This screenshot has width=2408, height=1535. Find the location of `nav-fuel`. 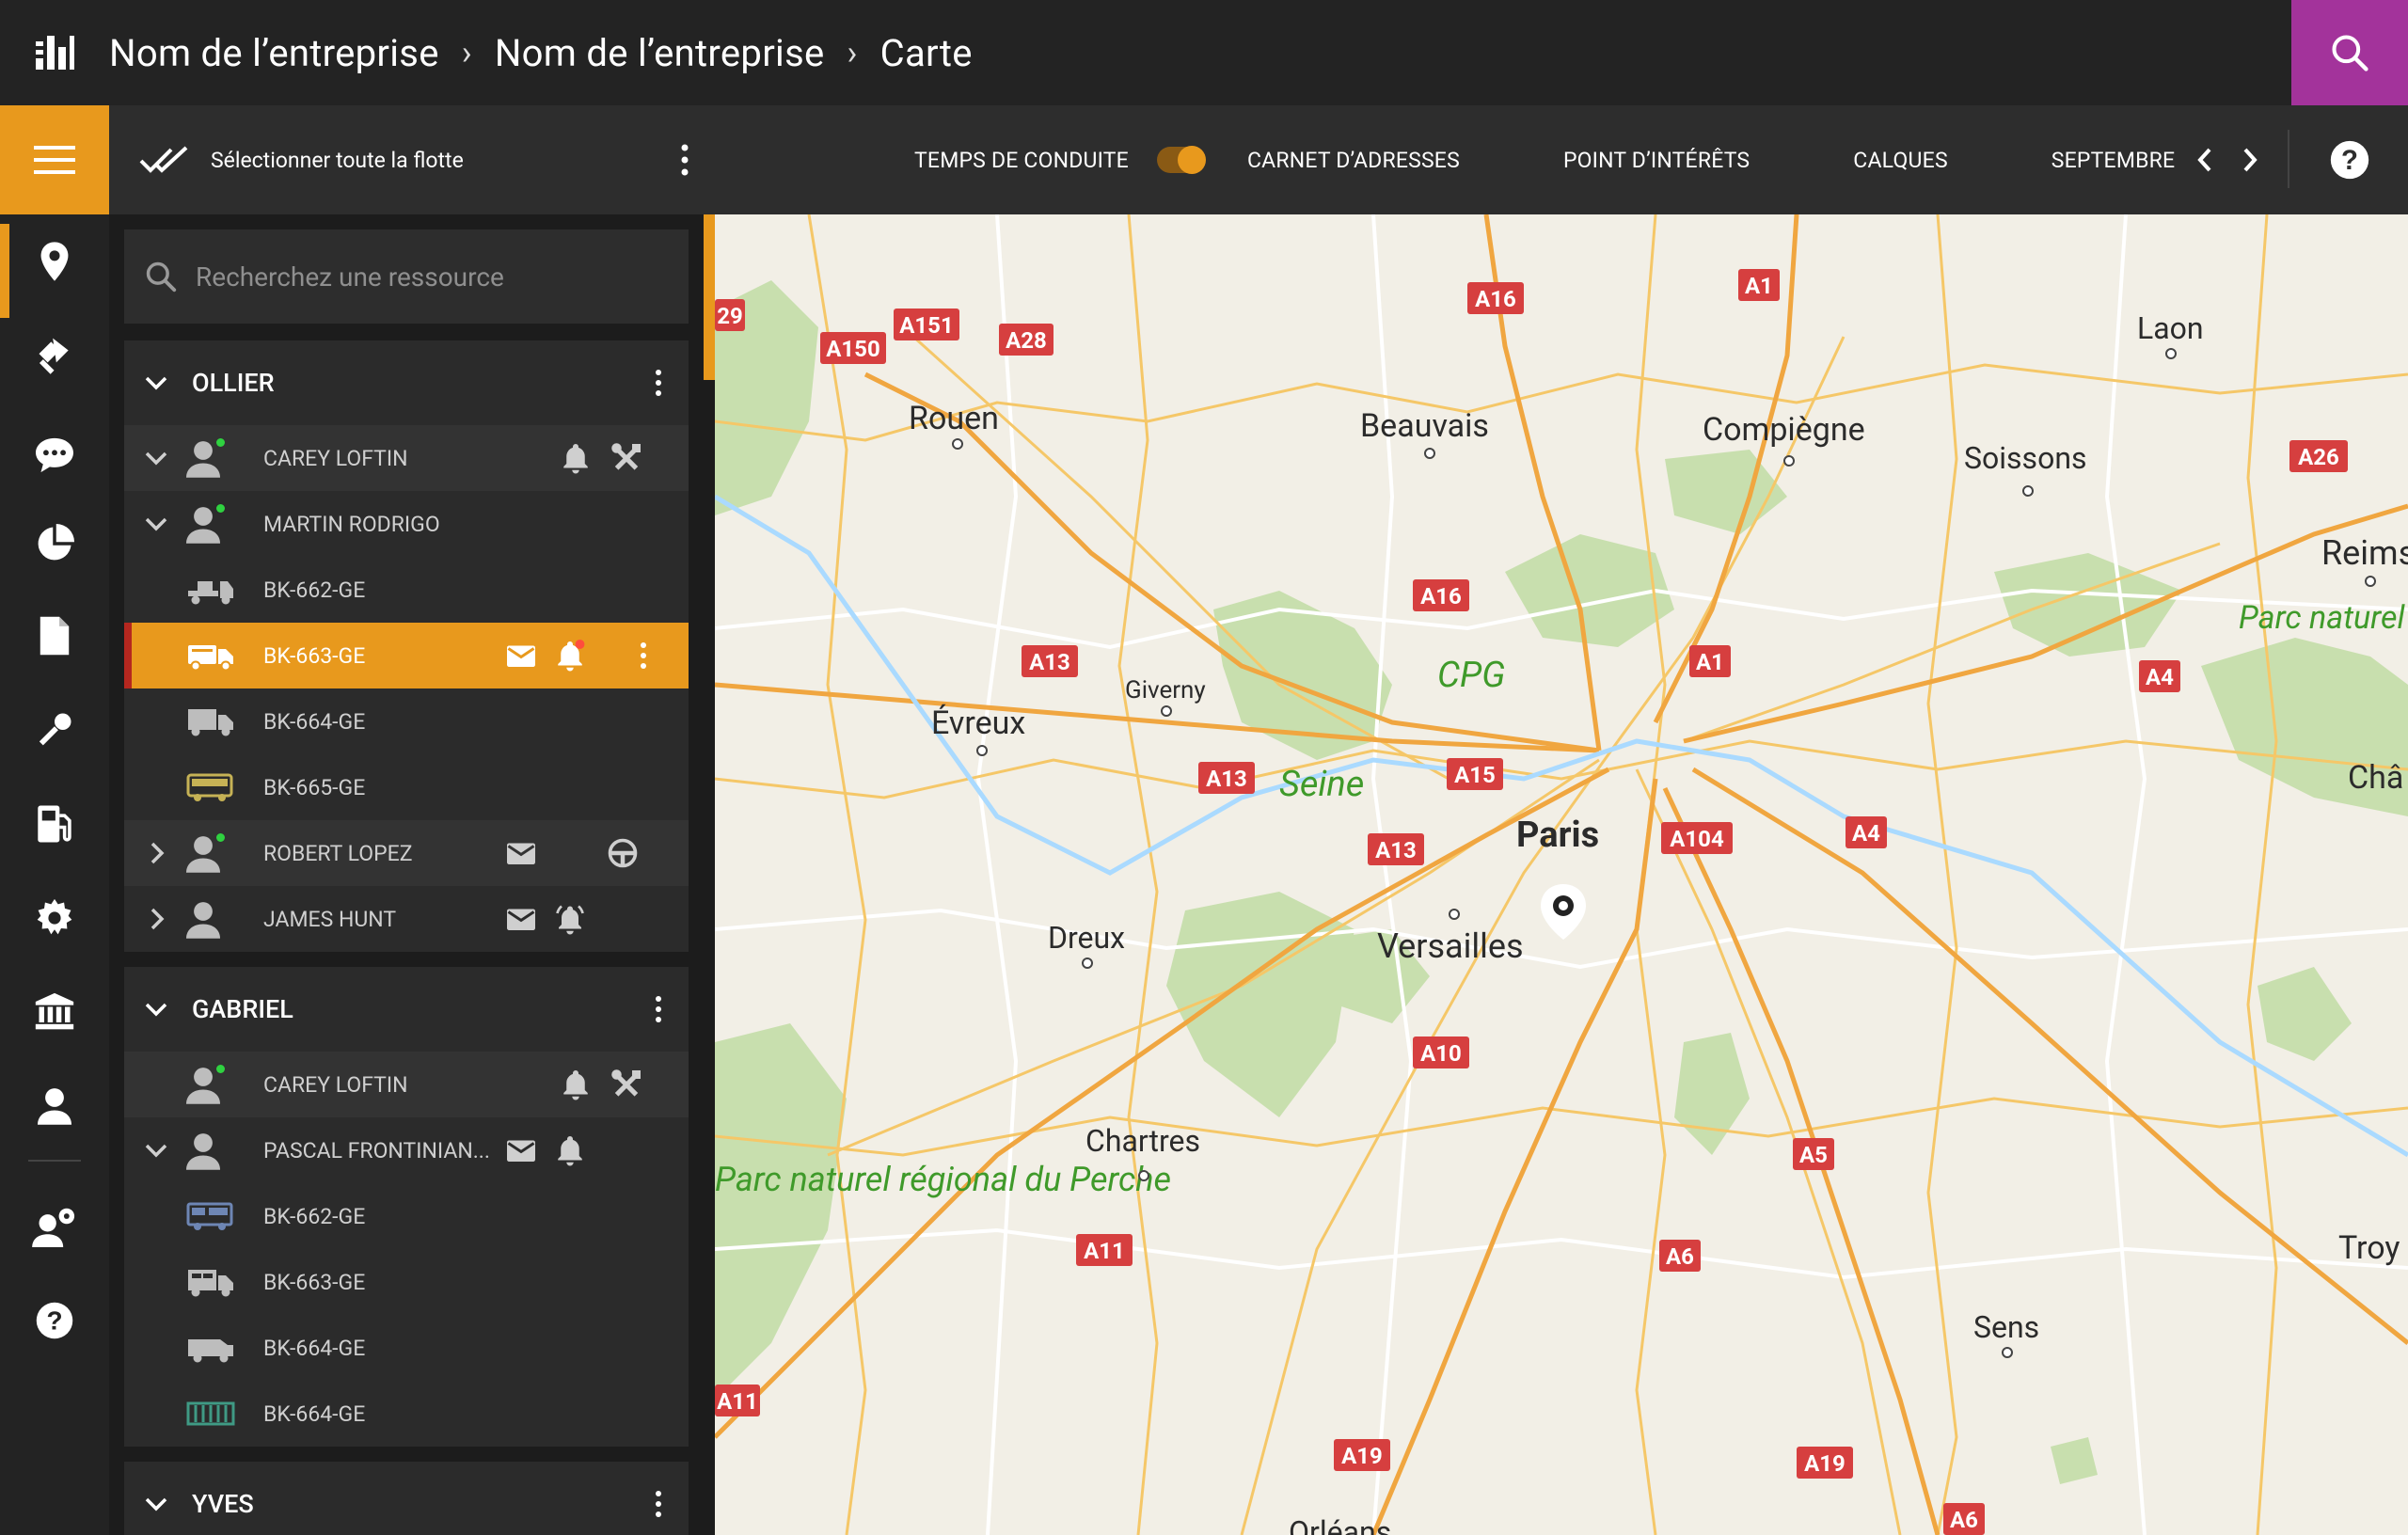

nav-fuel is located at coordinates (55, 824).